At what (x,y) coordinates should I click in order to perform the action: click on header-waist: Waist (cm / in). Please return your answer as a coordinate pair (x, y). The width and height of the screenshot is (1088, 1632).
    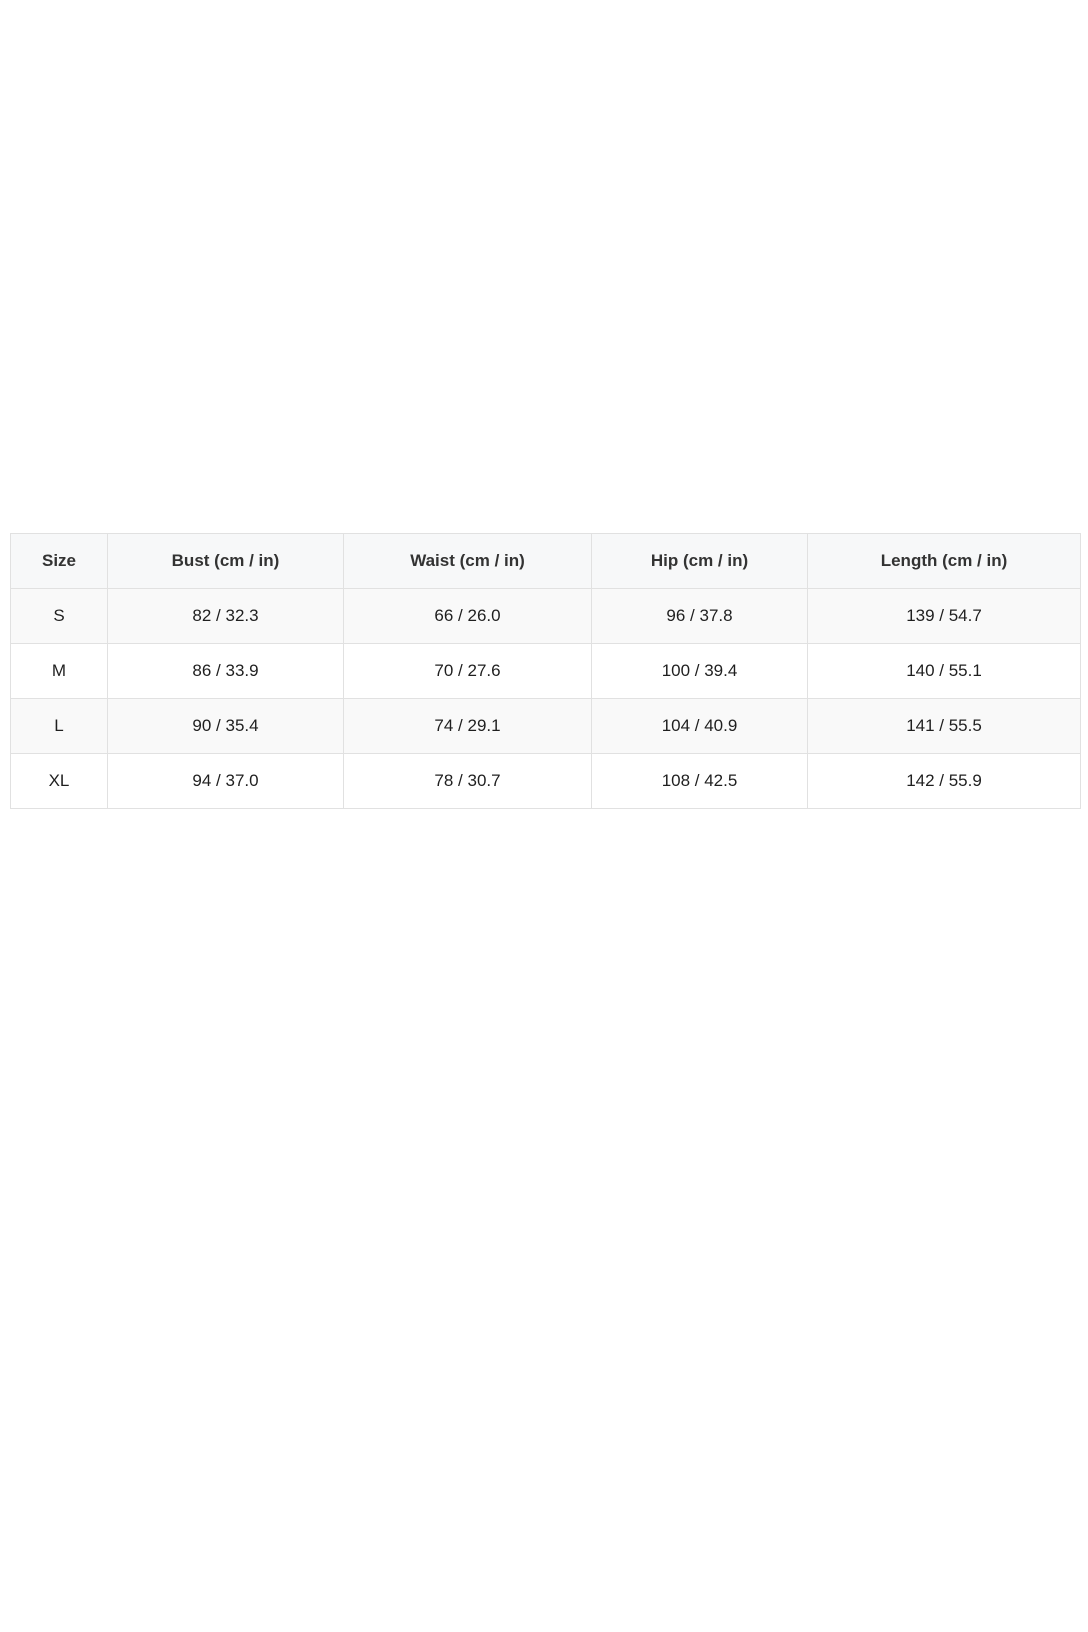
    Looking at the image, I should click on (467, 561).